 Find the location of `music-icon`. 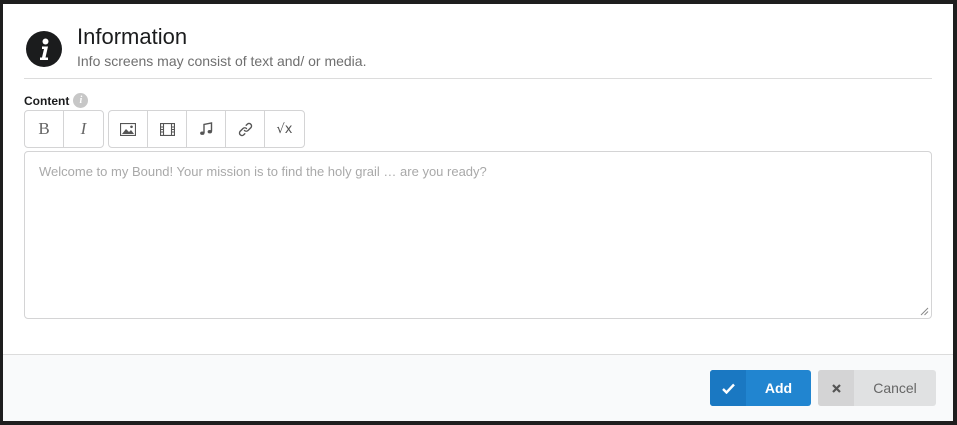

music-icon is located at coordinates (206, 128).